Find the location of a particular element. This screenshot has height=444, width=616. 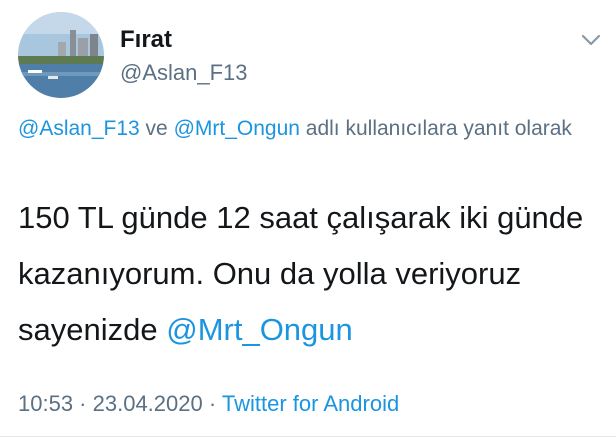

avatar is located at coordinates (61, 55).